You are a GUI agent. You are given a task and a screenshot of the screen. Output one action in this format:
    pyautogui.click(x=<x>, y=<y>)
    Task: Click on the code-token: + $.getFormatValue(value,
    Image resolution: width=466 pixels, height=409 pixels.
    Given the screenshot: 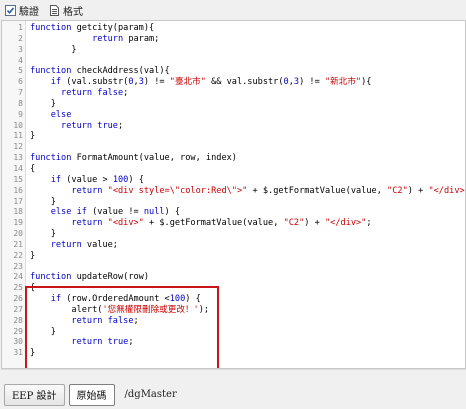 What is the action you would take?
    pyautogui.click(x=317, y=190)
    